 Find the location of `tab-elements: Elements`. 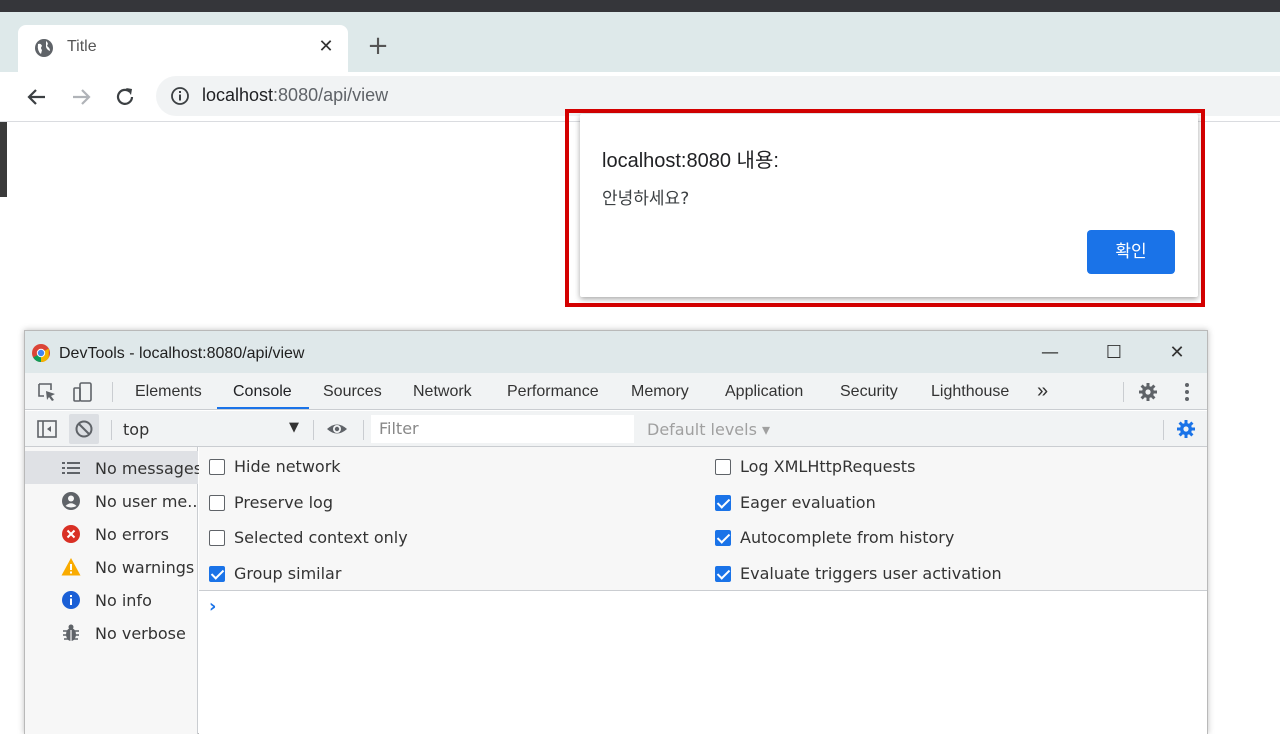

tab-elements: Elements is located at coordinates (168, 392).